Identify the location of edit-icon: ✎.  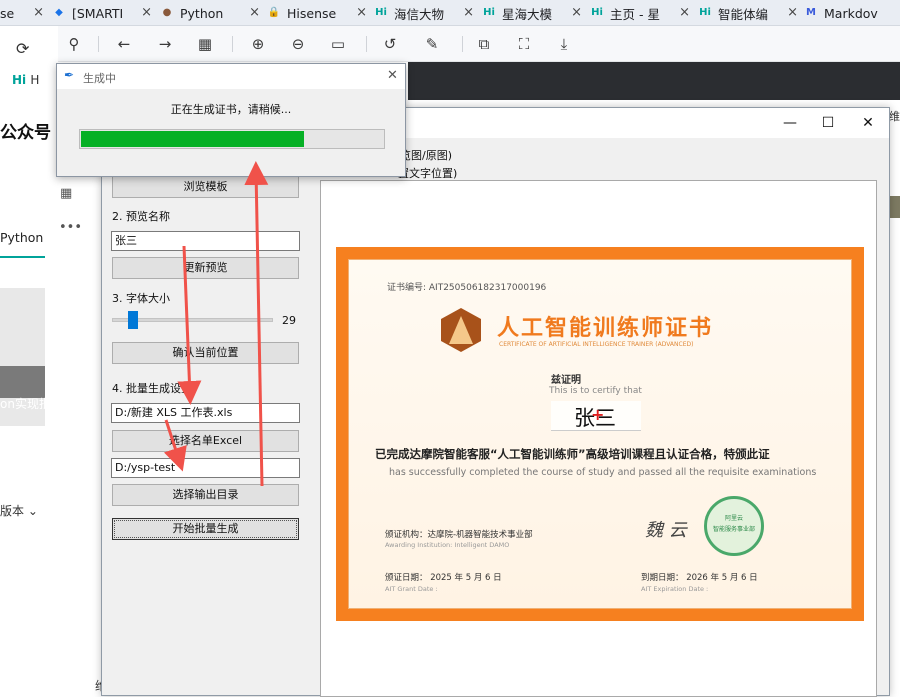
(432, 44).